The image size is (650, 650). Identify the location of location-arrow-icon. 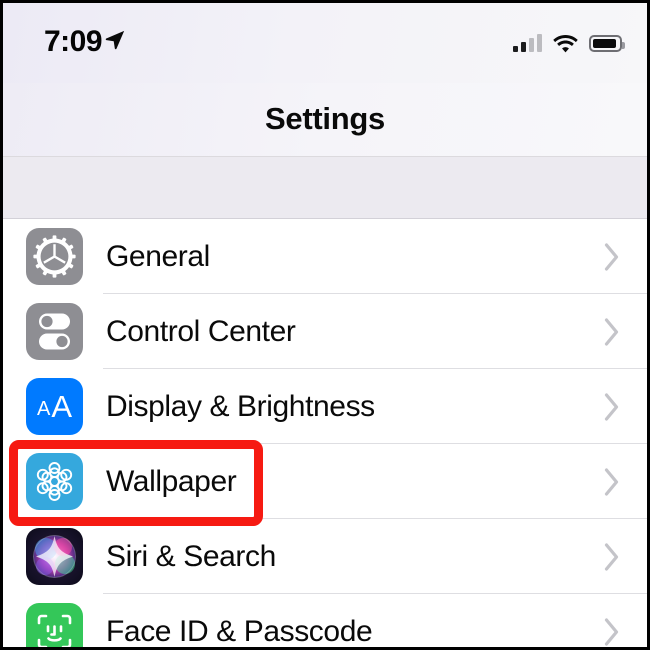
(115, 40).